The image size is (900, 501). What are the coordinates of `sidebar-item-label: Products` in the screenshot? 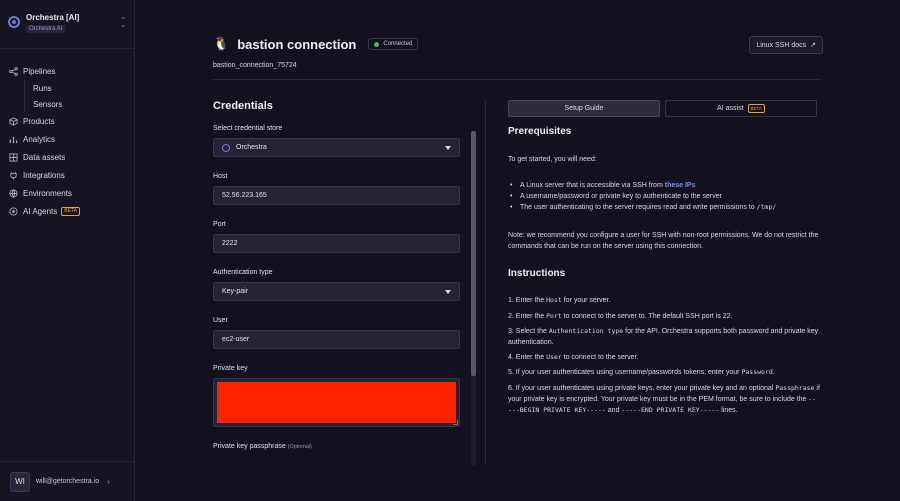 It's located at (39, 121).